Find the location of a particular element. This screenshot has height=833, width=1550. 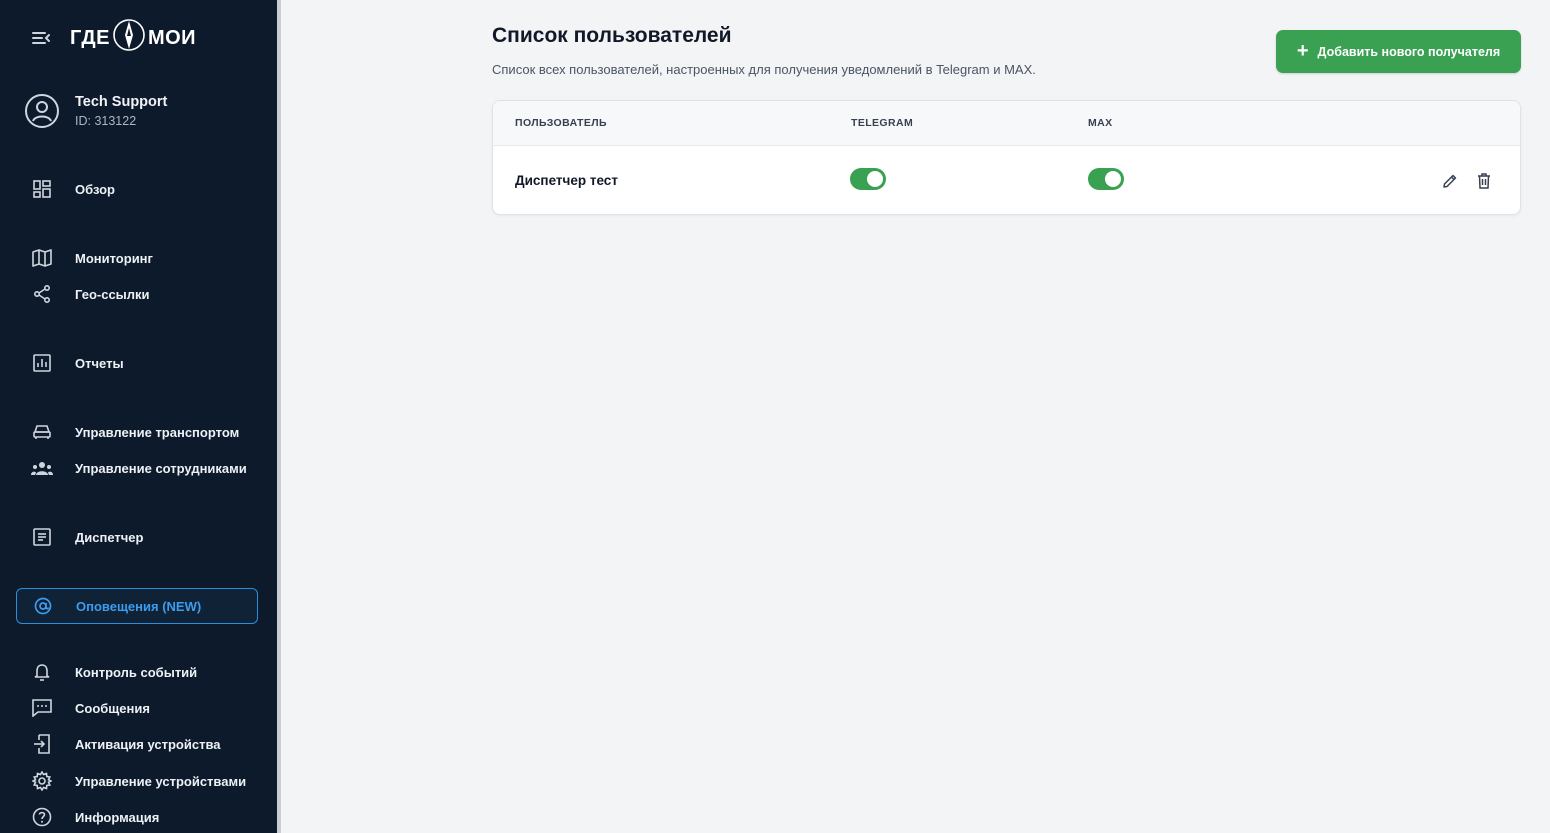

chat-icon is located at coordinates (42, 708).